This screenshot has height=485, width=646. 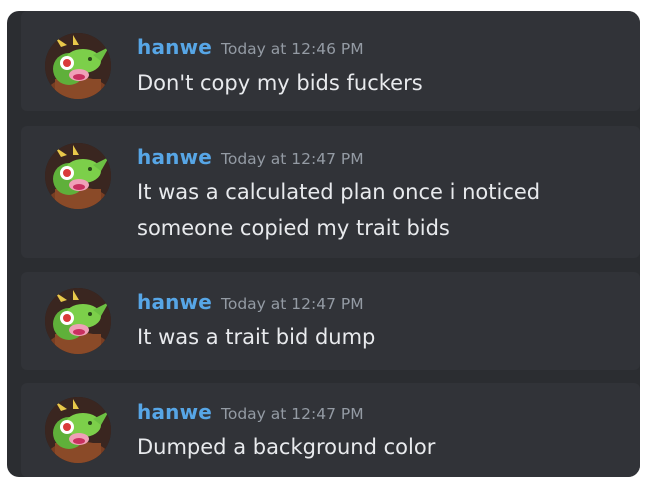 What do you see at coordinates (256, 337) in the screenshot?
I see `message-text: It was a trait bid dump` at bounding box center [256, 337].